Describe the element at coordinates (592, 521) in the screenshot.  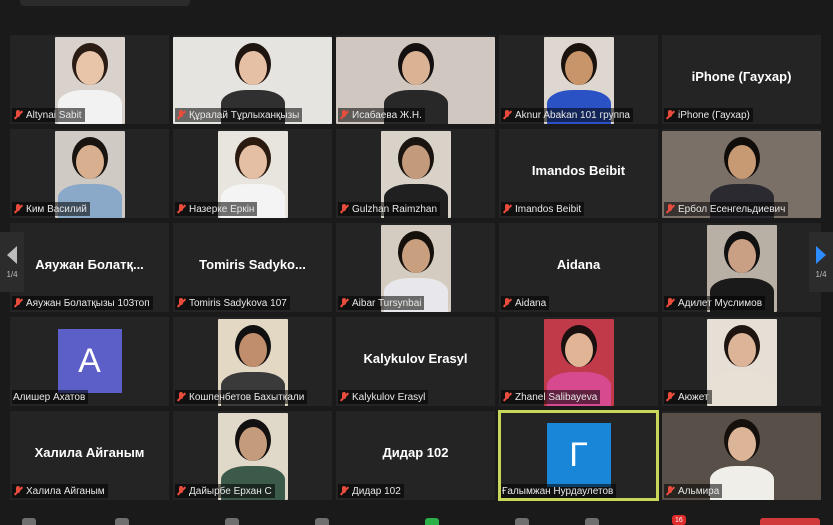
I see `reactions-icon` at that location.